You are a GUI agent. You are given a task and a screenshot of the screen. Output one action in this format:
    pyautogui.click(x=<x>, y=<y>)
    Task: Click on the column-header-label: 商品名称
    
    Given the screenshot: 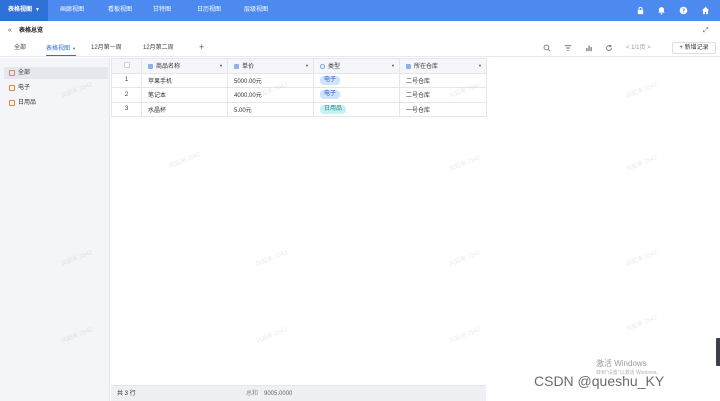 What is the action you would take?
    pyautogui.click(x=168, y=67)
    